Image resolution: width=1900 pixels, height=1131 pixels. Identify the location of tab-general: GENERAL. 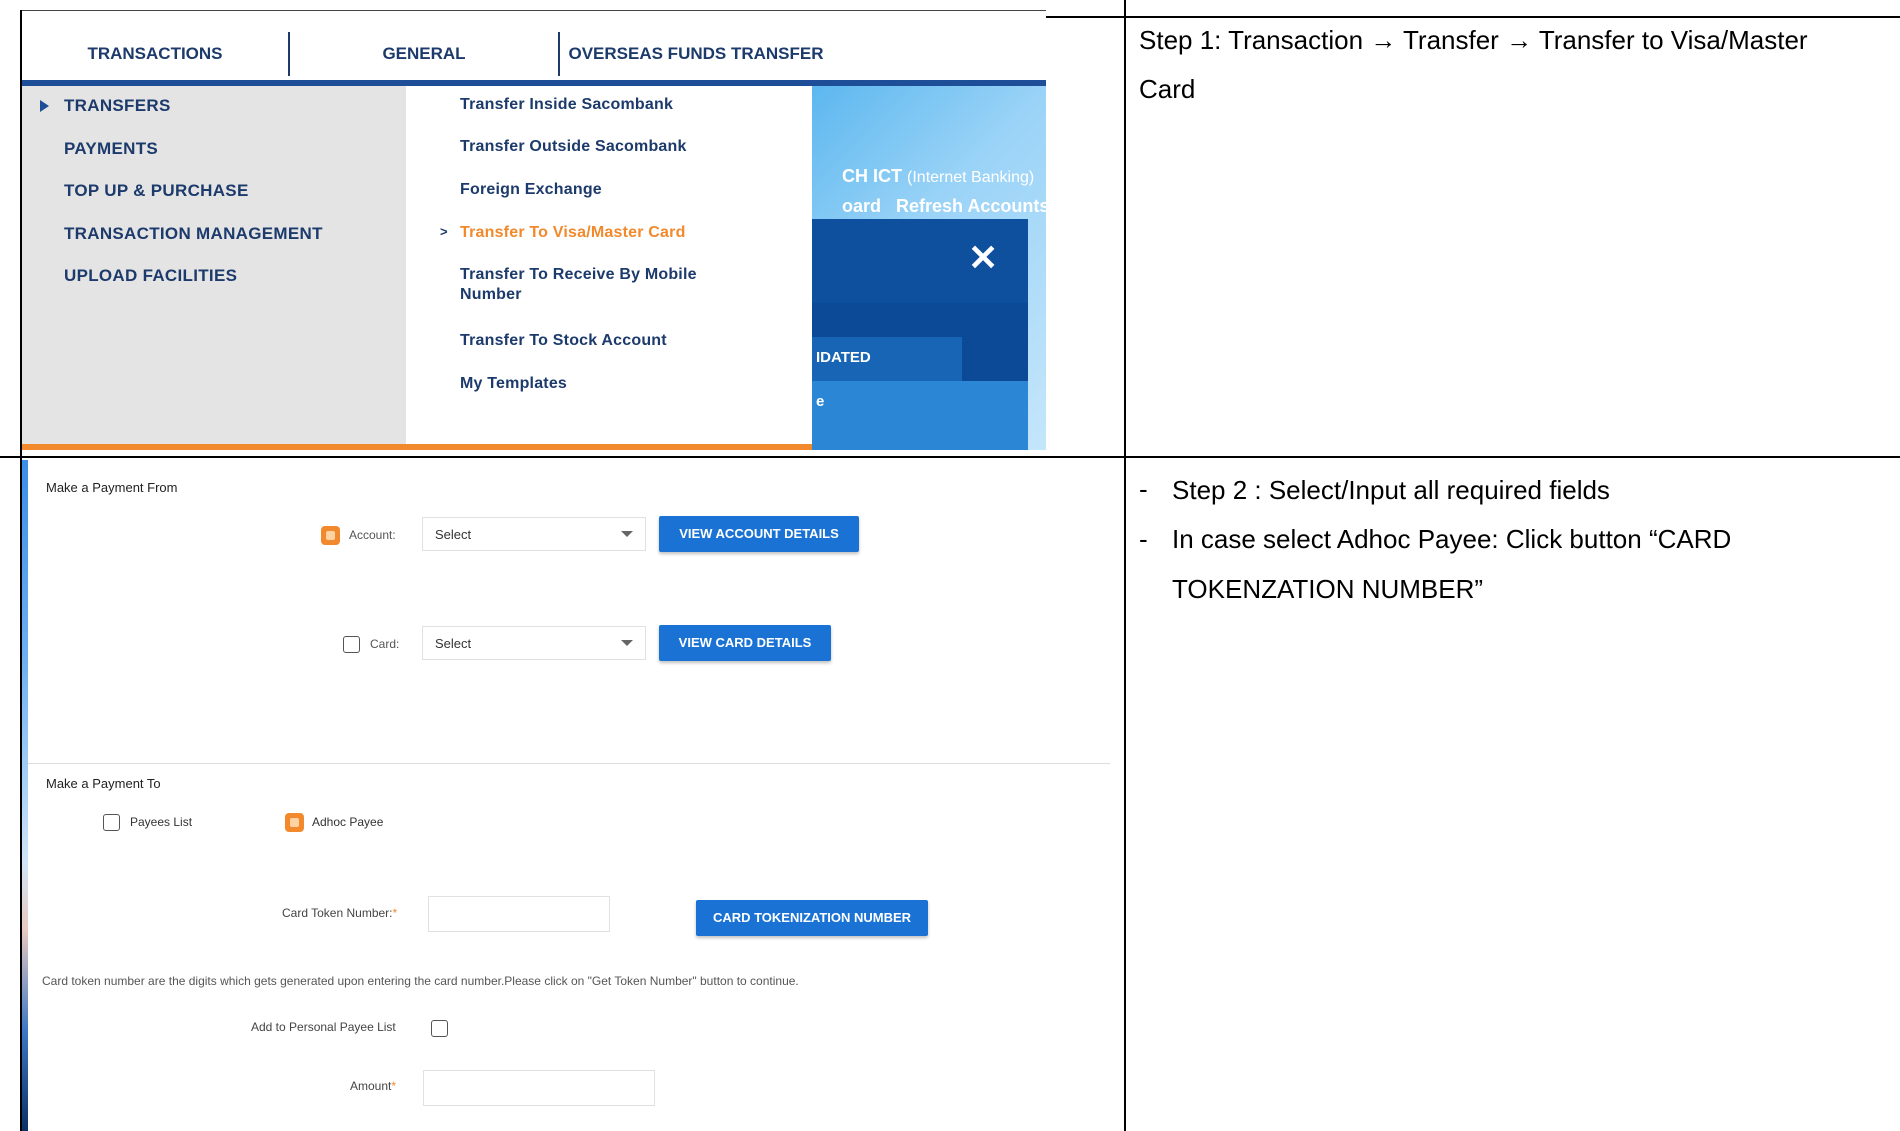
(424, 54).